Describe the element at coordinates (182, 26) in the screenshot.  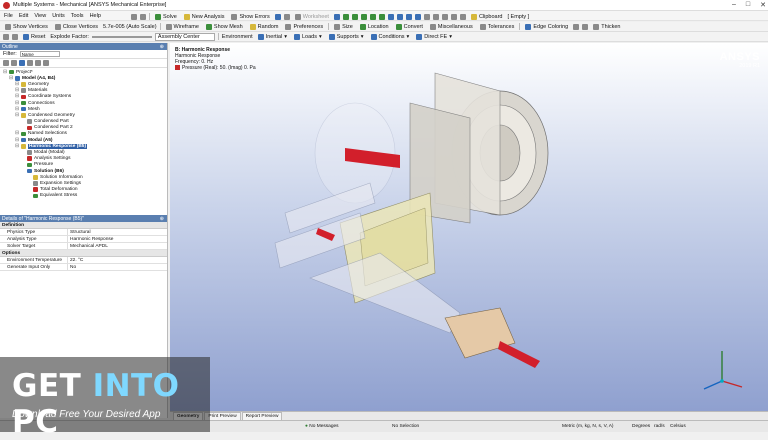
I see `wireframe-button: Wireframe` at that location.